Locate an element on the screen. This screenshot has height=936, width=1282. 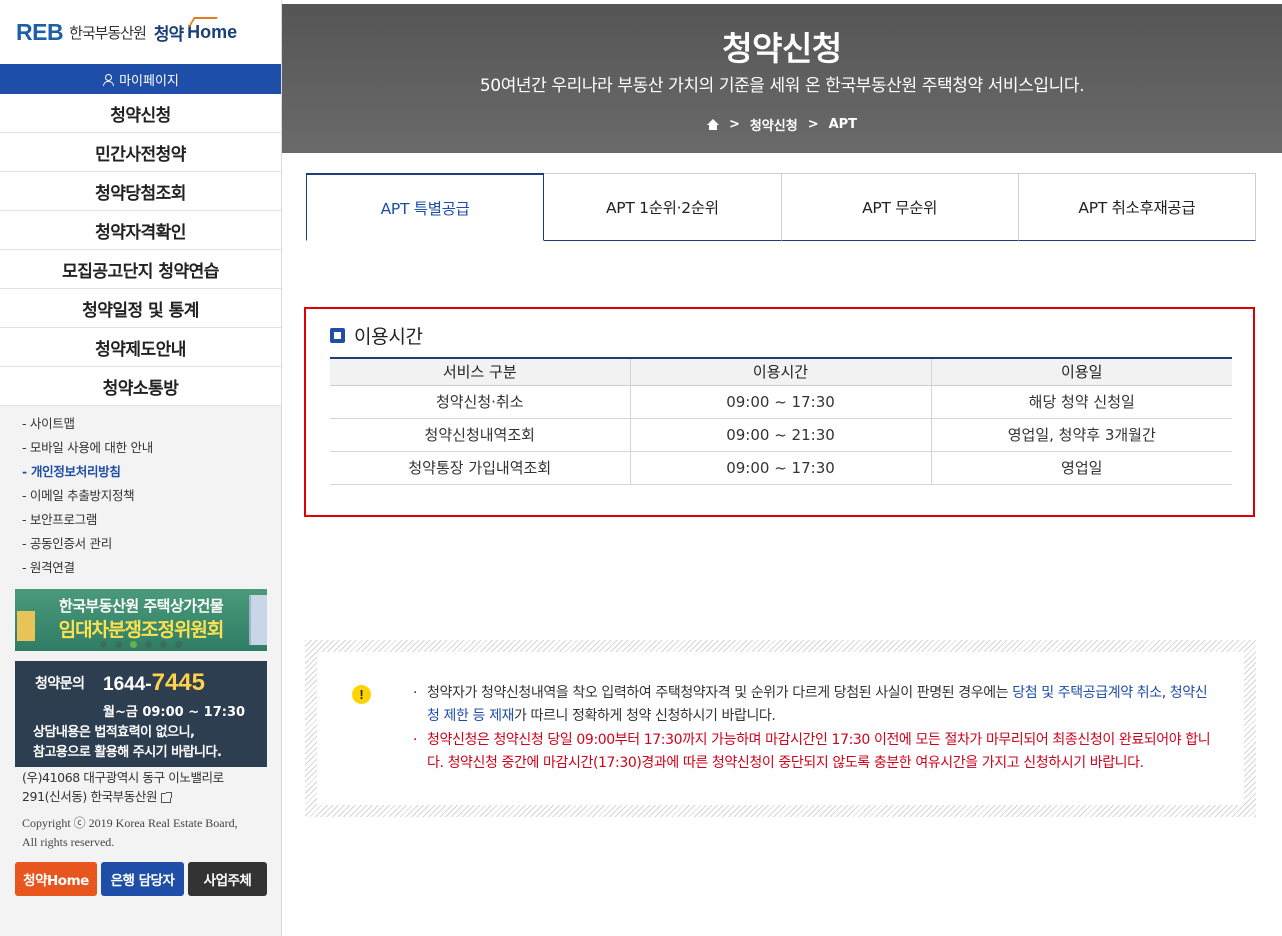
header-hours: 이용시간 is located at coordinates (780, 371).